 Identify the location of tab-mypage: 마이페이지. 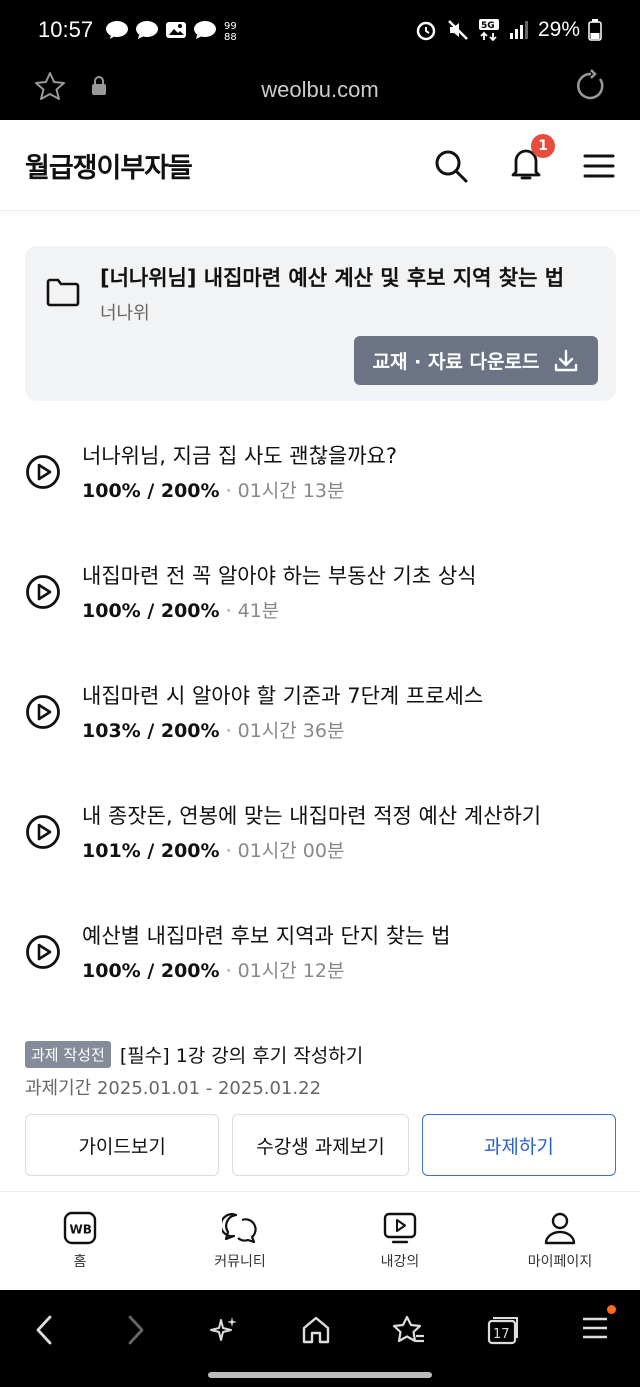
(560, 1240).